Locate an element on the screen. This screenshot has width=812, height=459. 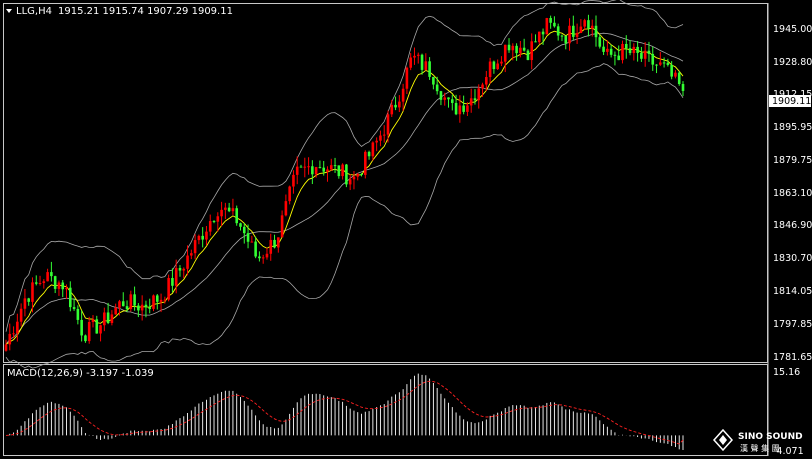
symbol-label: LLG,H4 is located at coordinates (34, 11).